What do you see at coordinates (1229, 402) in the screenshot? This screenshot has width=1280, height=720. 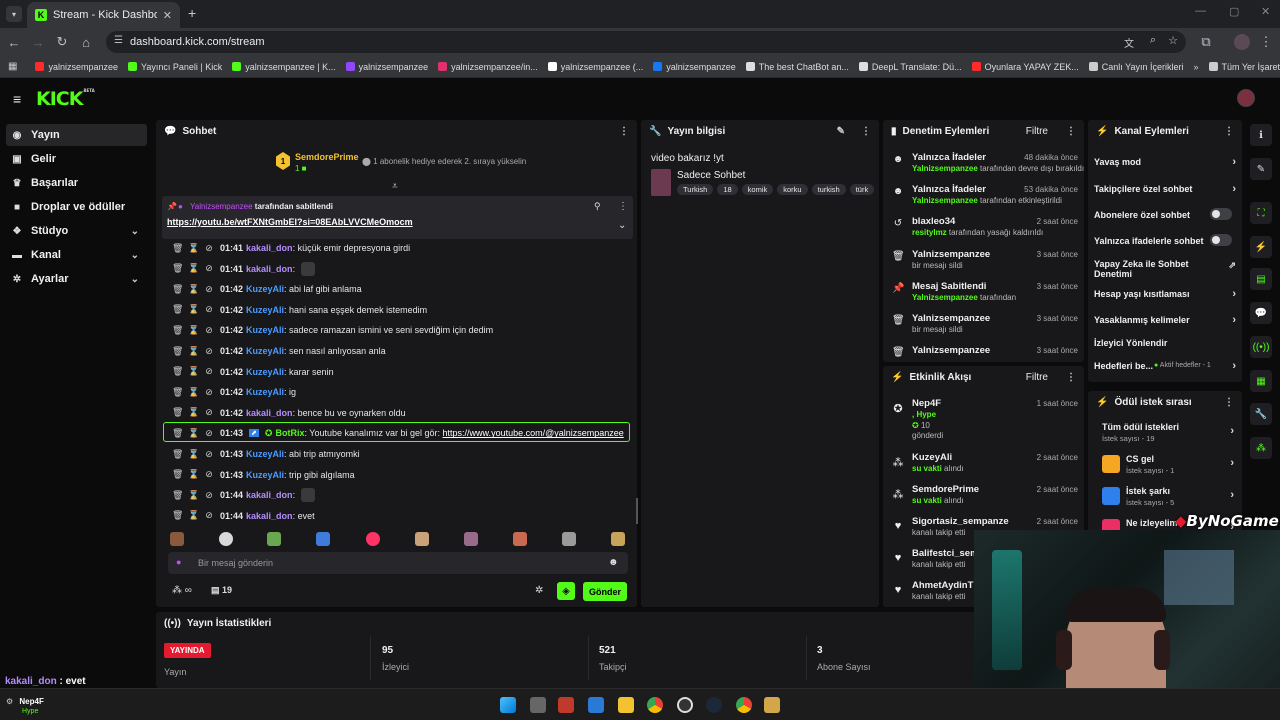 I see `reward-menu-icon: ⋮` at bounding box center [1229, 402].